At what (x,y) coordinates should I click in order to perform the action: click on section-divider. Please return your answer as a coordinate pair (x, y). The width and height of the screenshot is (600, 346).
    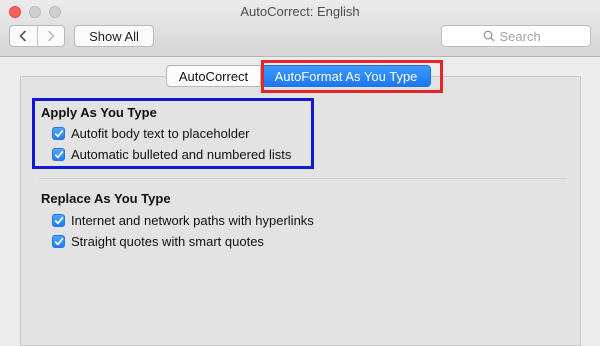
    Looking at the image, I should click on (303, 178).